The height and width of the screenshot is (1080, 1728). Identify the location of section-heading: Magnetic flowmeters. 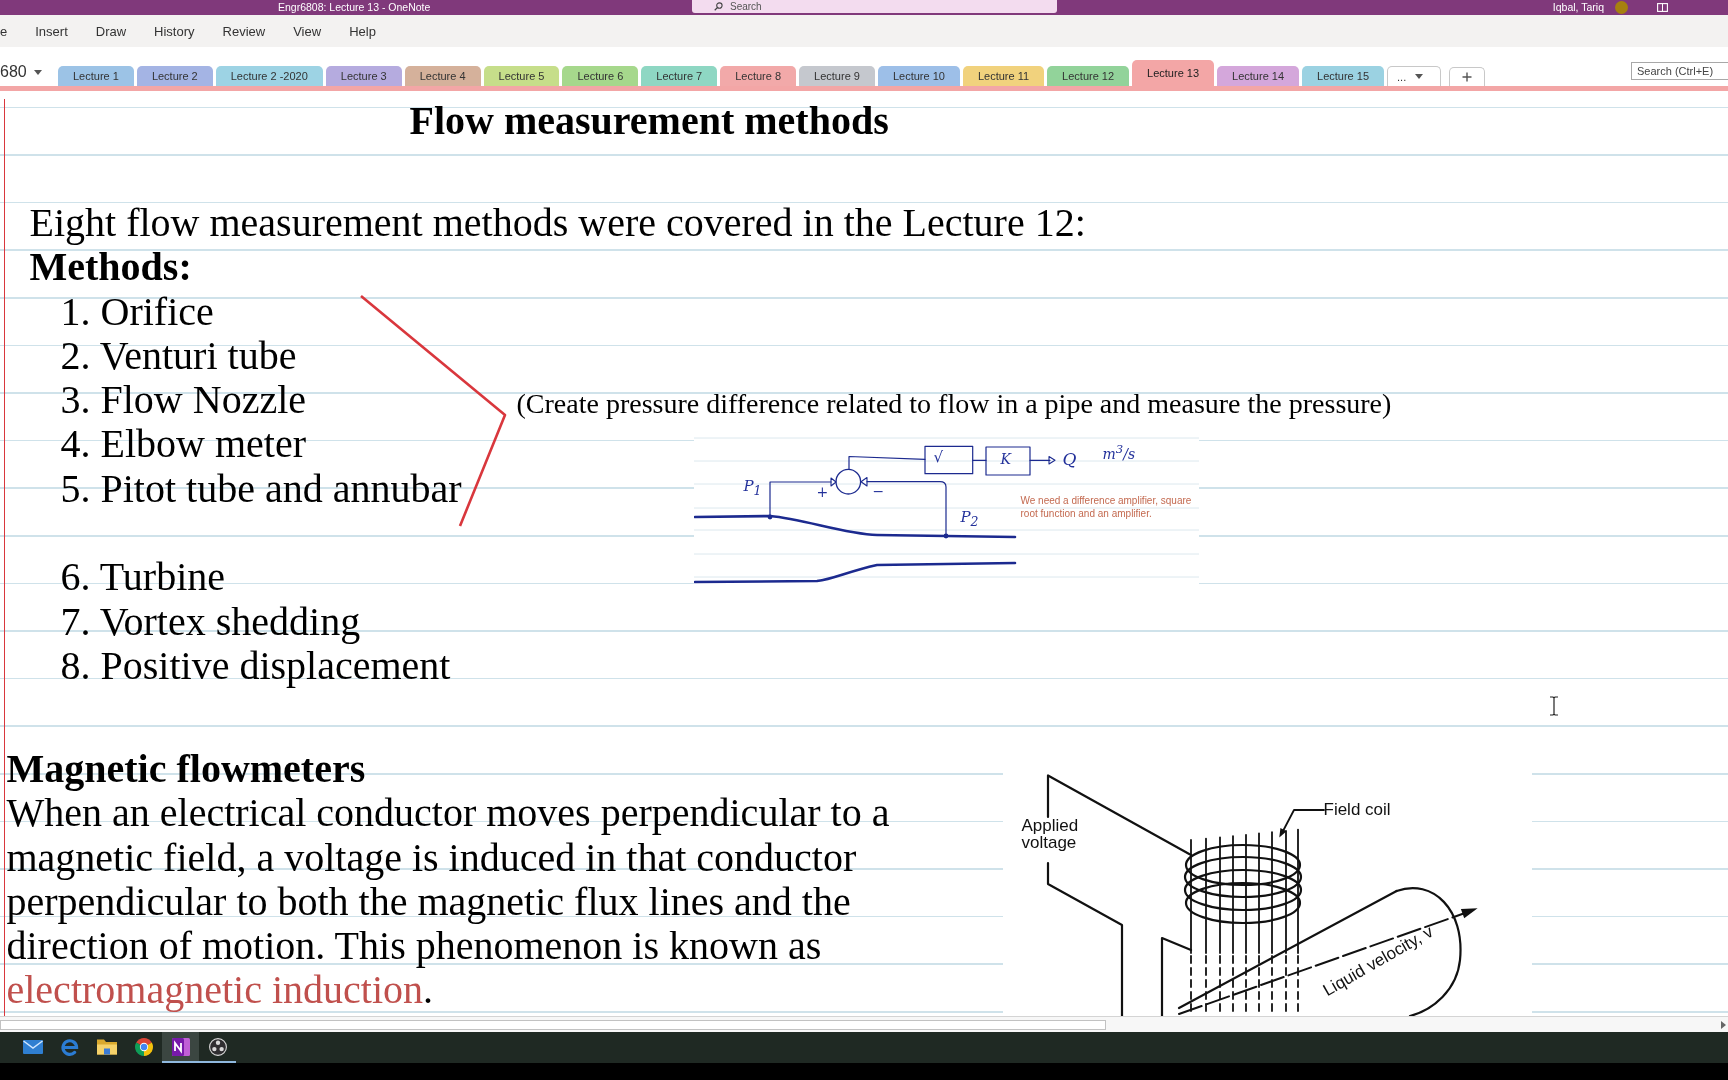
(186, 769).